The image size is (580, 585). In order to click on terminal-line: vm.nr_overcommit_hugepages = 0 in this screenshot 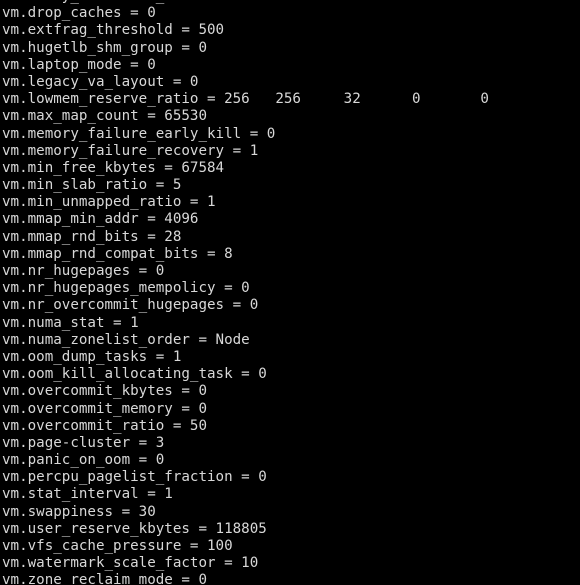, I will do `click(130, 305)`.